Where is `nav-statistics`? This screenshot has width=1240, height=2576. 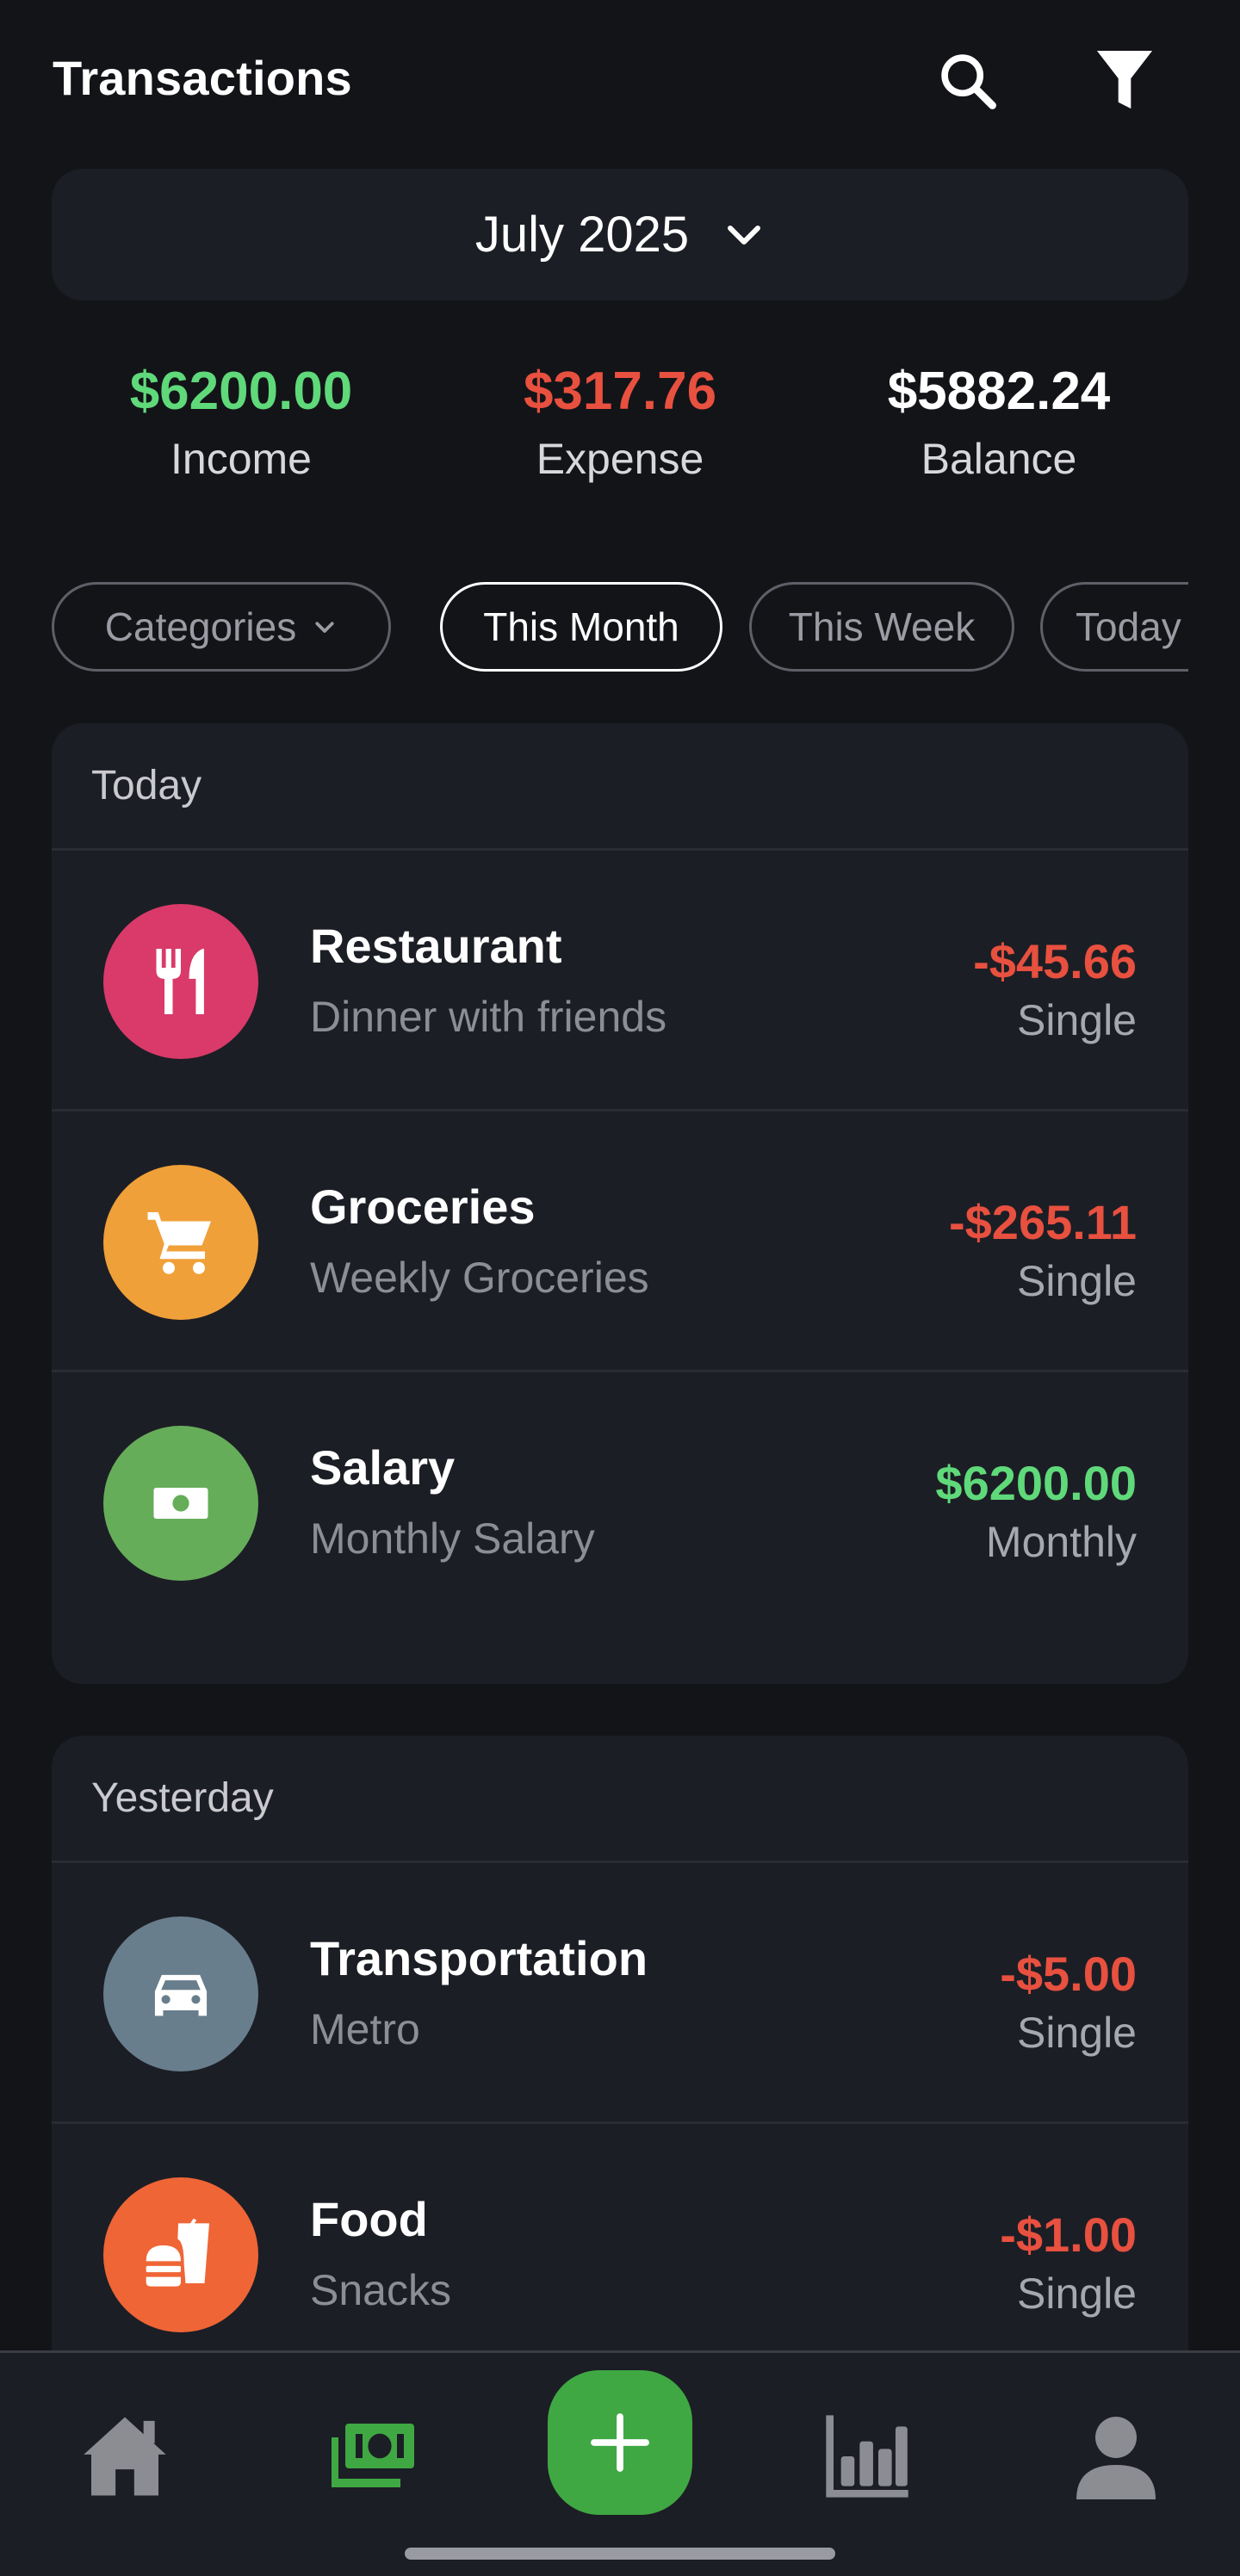
nav-statistics is located at coordinates (867, 2456).